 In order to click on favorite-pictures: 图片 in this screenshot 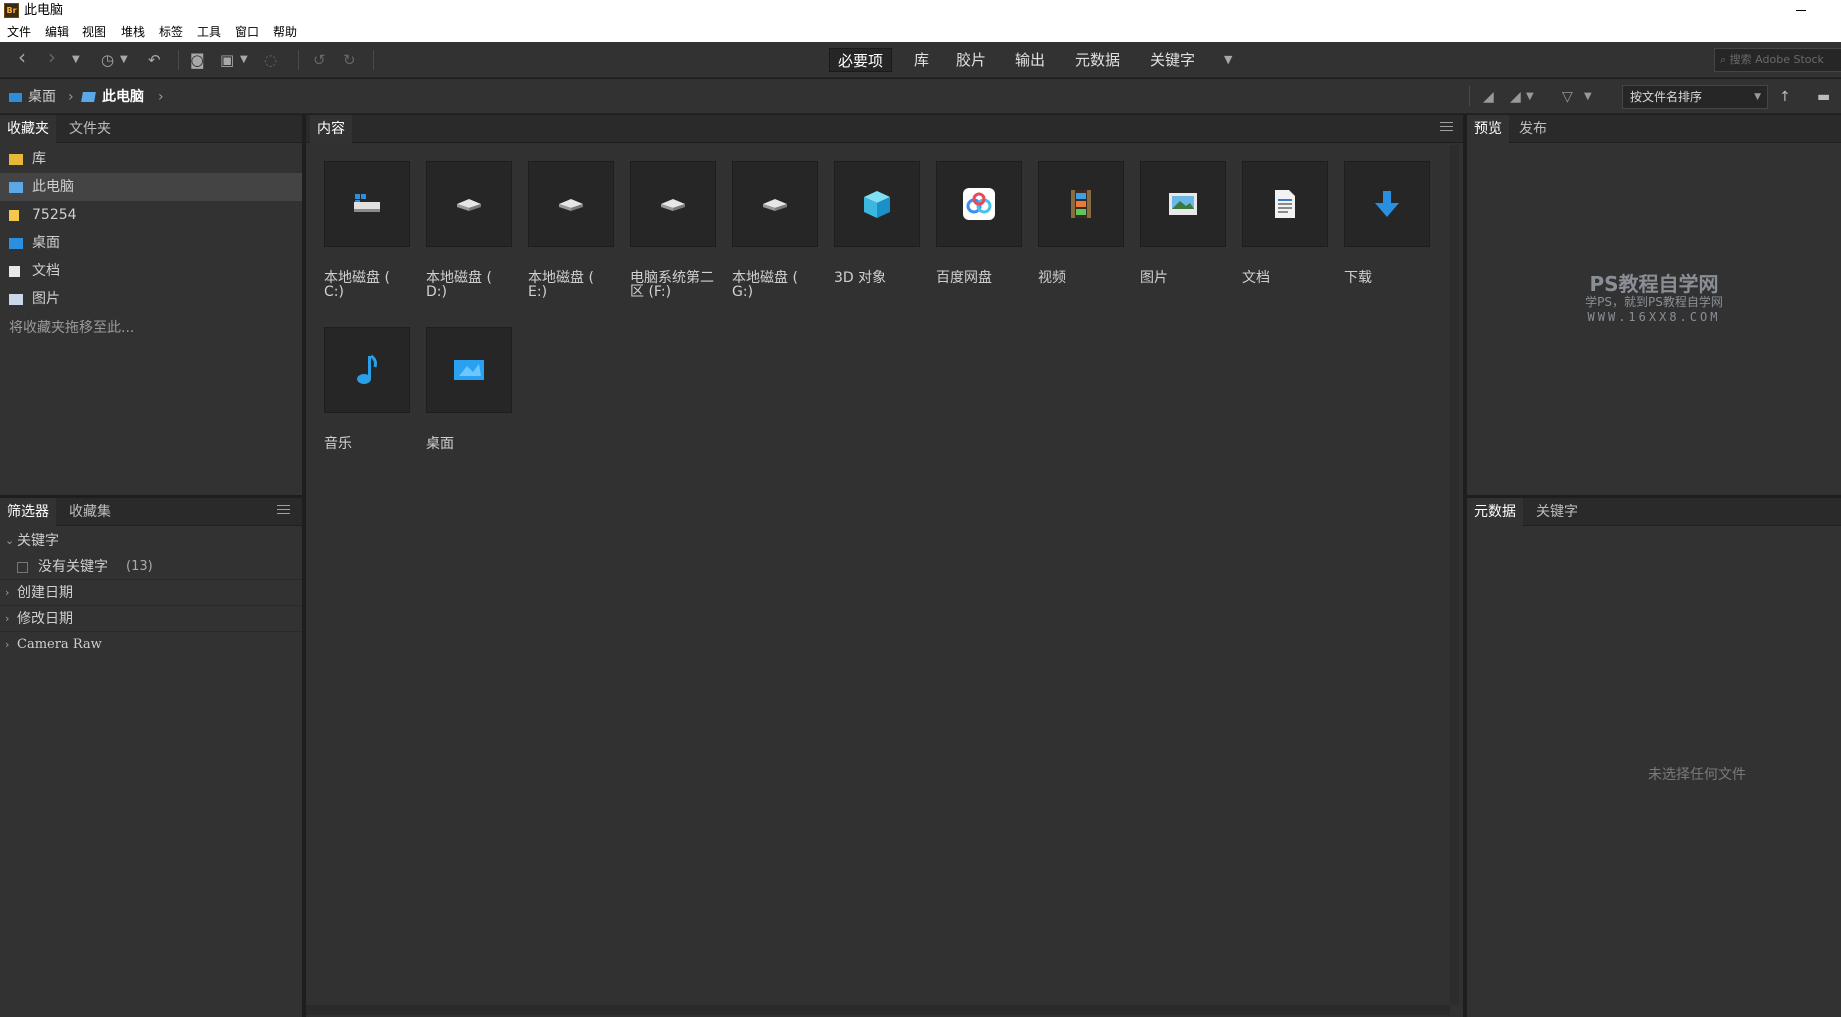, I will do `click(151, 299)`.